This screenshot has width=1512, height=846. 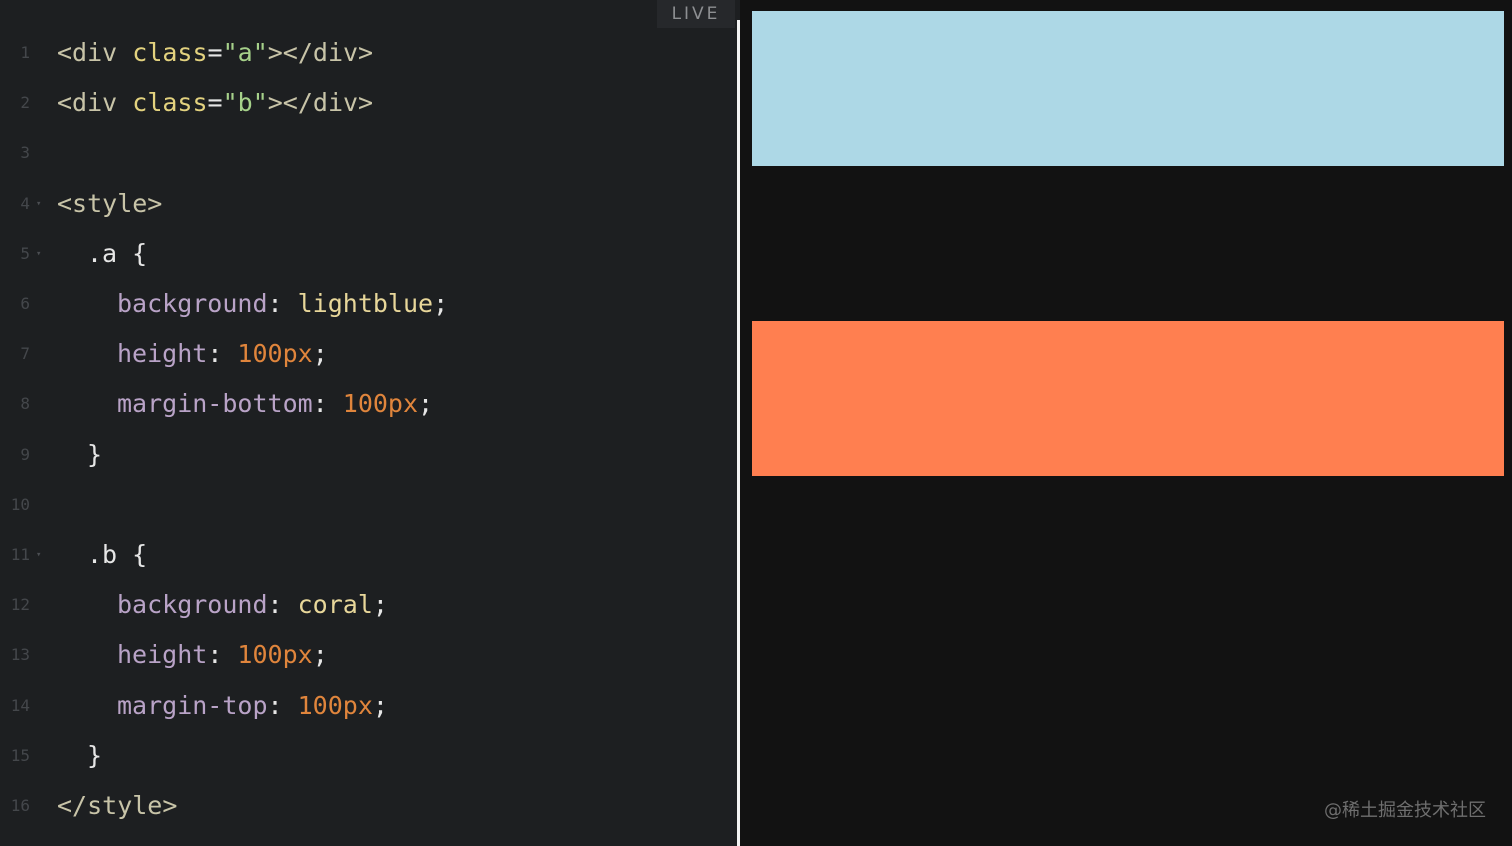 I want to click on code-line: 6 background: lightblue;, so click(x=368, y=304).